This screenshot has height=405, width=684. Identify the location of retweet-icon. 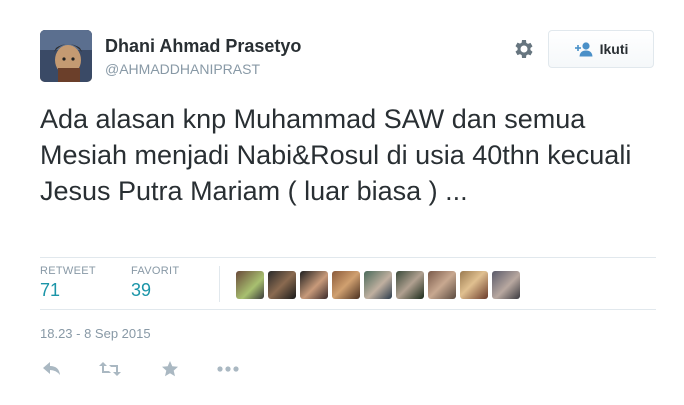
(110, 369).